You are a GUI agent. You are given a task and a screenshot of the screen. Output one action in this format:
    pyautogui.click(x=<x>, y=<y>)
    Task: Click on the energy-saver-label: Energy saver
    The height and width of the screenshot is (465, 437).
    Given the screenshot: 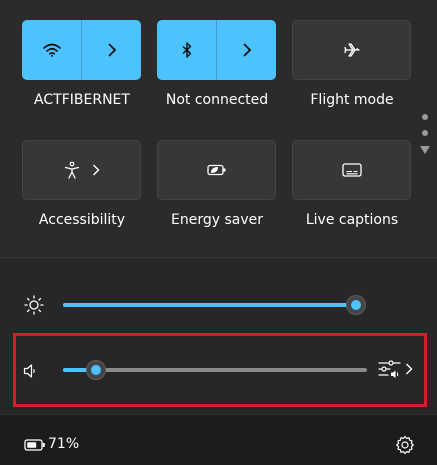 What is the action you would take?
    pyautogui.click(x=217, y=220)
    